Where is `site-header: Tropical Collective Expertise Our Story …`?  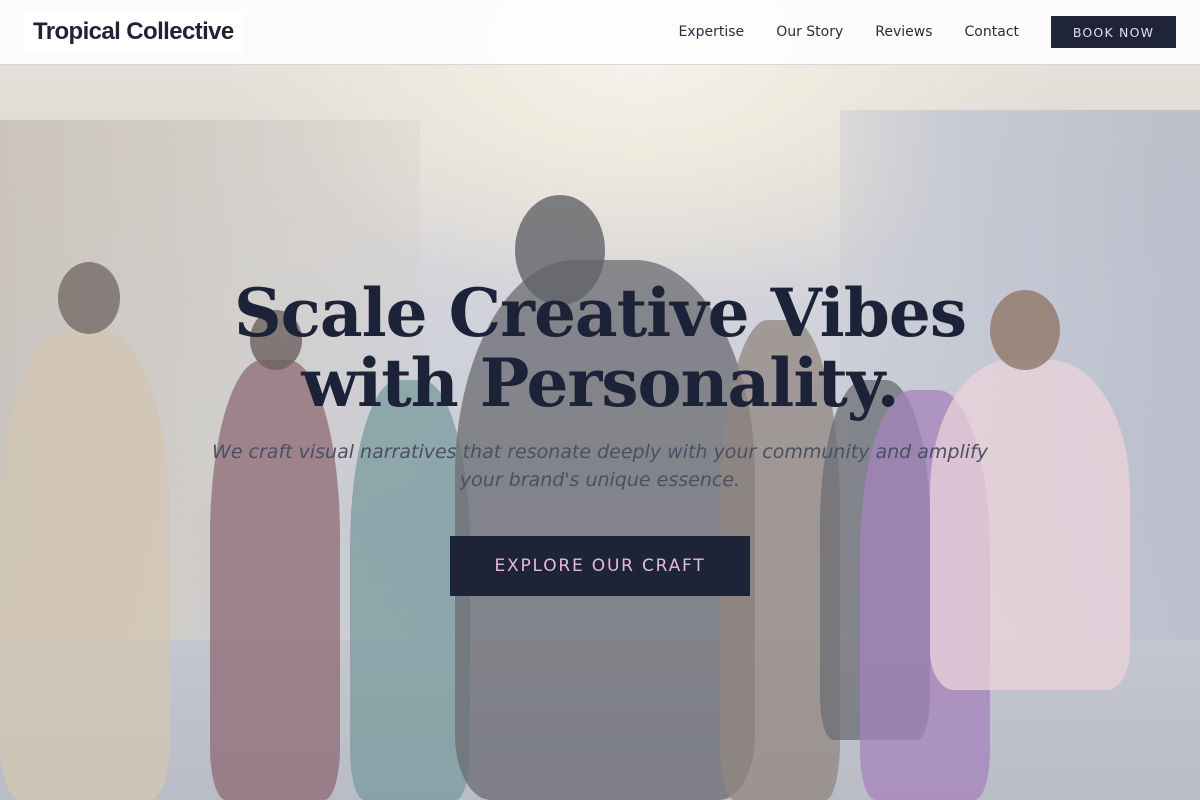 site-header: Tropical Collective Expertise Our Story … is located at coordinates (600, 32).